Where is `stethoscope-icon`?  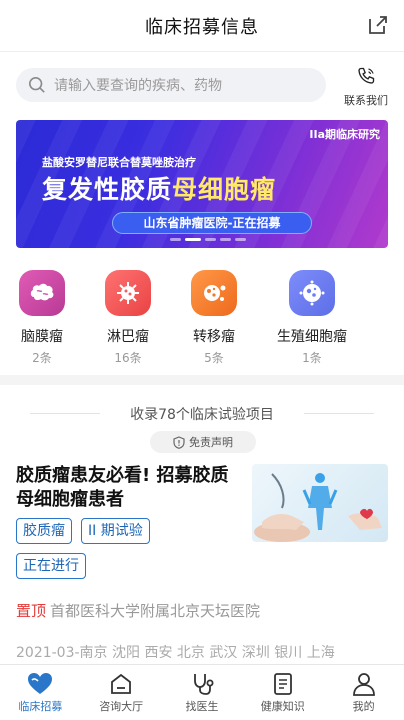
stethoscope-icon is located at coordinates (204, 684).